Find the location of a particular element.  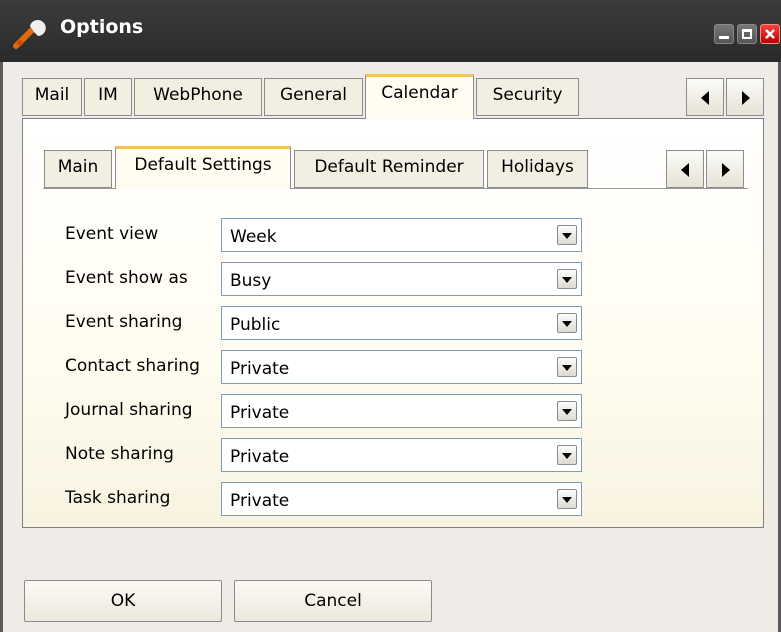

tab-label: WebPhone is located at coordinates (198, 95).